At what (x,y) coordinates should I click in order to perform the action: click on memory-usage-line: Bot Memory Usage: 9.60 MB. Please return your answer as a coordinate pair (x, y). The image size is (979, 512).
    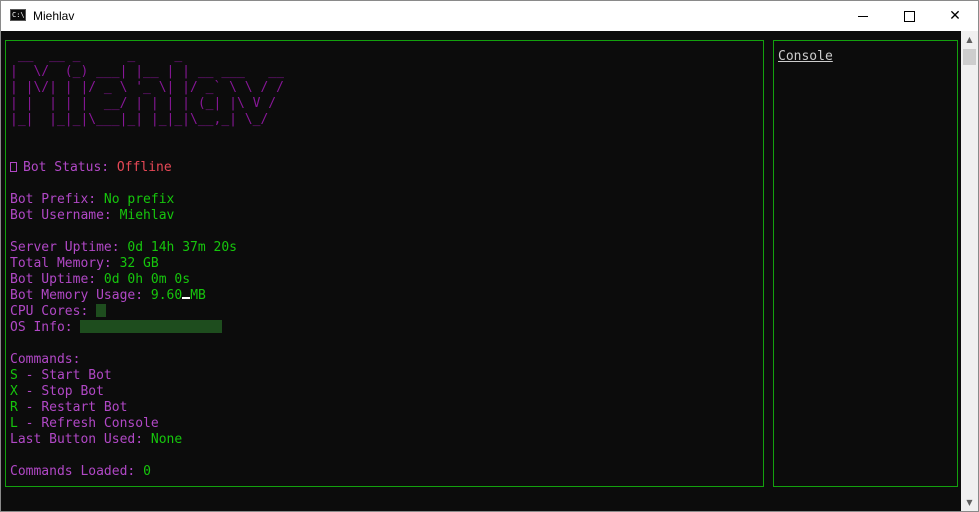
    Looking at the image, I should click on (108, 296).